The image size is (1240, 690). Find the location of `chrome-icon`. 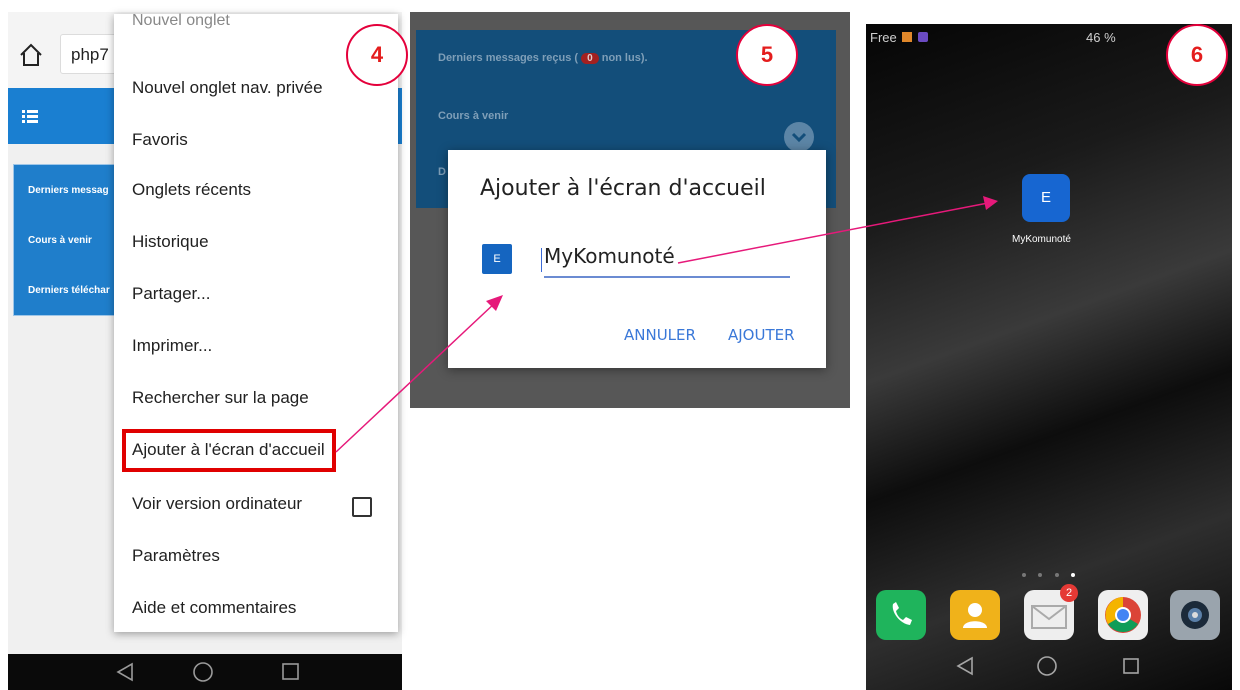

chrome-icon is located at coordinates (1123, 615).